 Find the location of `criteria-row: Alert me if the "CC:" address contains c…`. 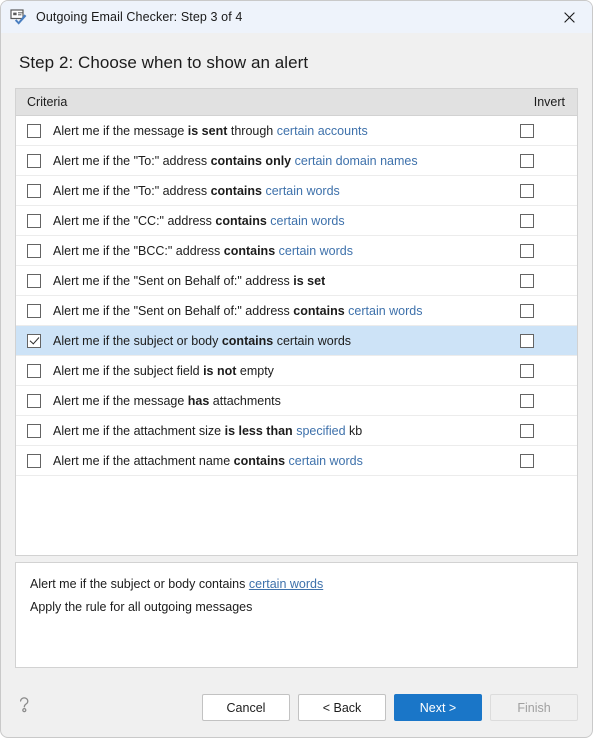

criteria-row: Alert me if the "CC:" address contains c… is located at coordinates (296, 221).